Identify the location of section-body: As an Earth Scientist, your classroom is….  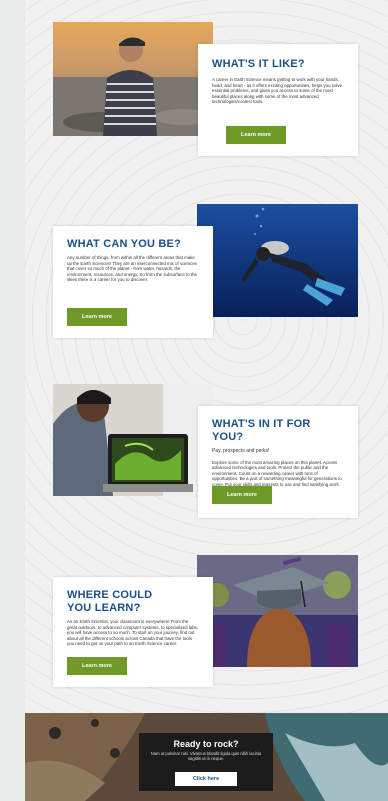
(133, 633).